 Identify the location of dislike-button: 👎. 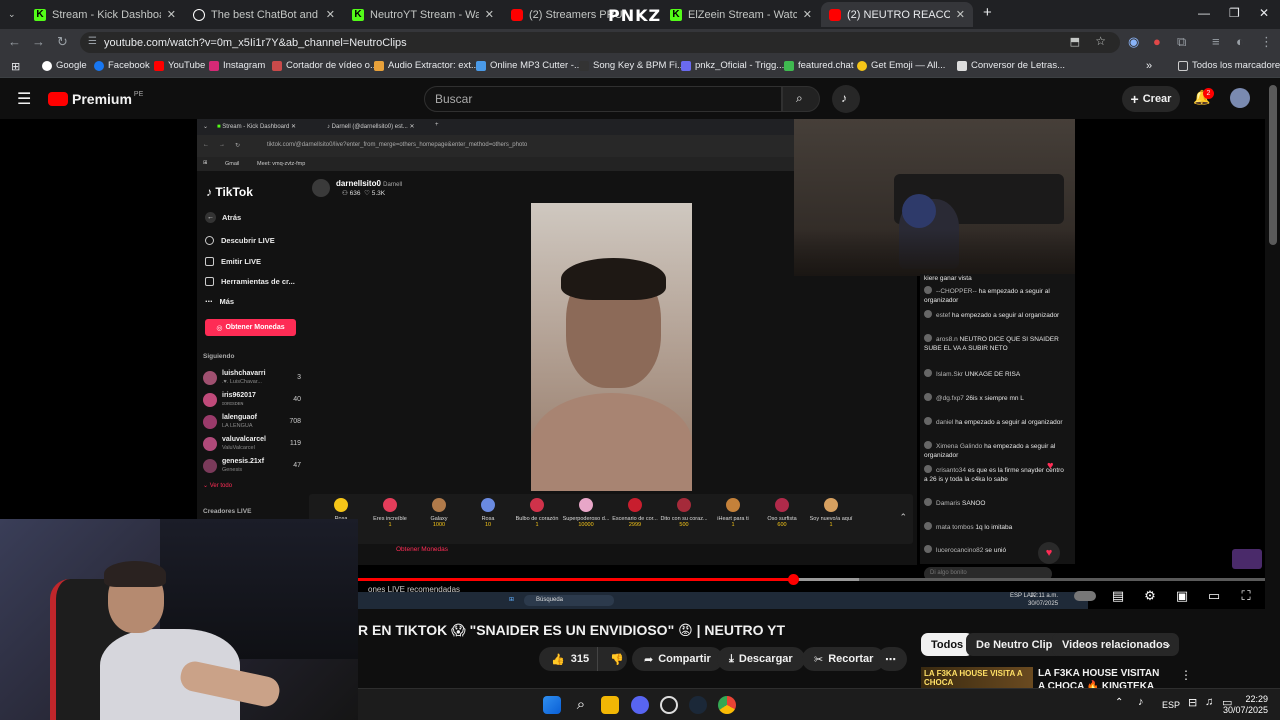
(612, 659).